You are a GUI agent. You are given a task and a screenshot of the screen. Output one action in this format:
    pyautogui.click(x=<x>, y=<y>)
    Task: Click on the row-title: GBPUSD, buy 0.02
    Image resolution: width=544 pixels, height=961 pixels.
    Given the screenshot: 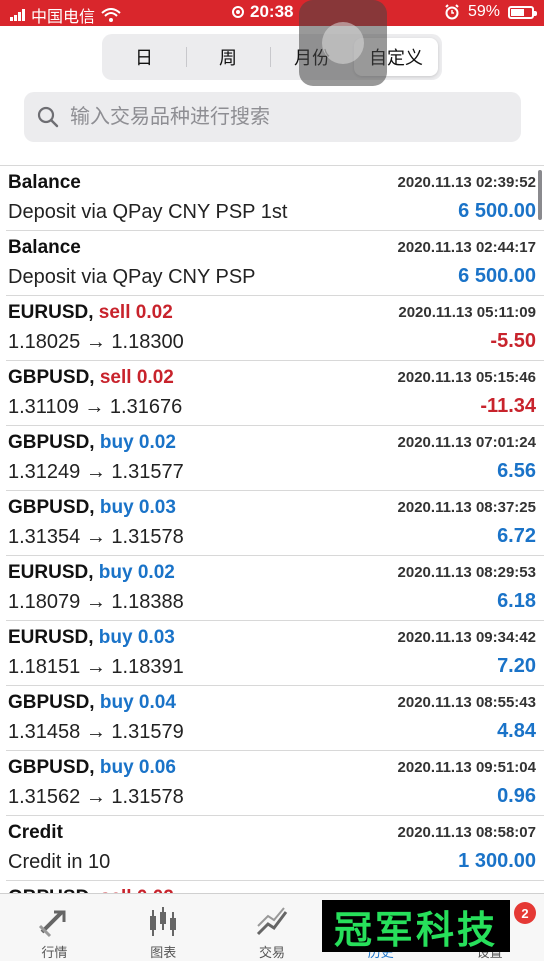 What is the action you would take?
    pyautogui.click(x=92, y=443)
    